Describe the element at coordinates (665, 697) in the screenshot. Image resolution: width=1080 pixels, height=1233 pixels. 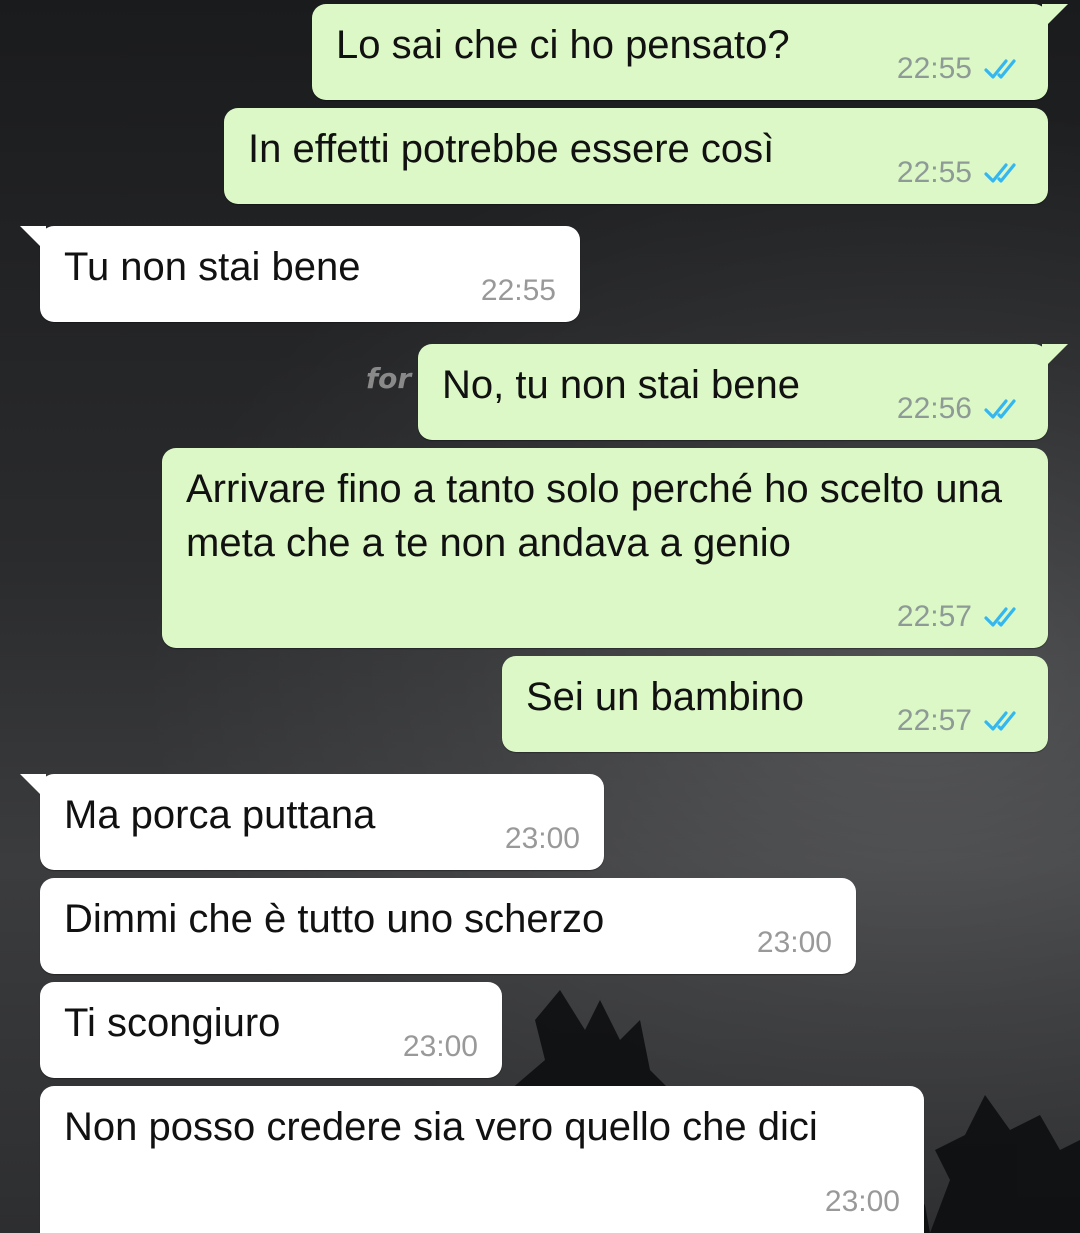
I see `message-text: Sei un bambino` at that location.